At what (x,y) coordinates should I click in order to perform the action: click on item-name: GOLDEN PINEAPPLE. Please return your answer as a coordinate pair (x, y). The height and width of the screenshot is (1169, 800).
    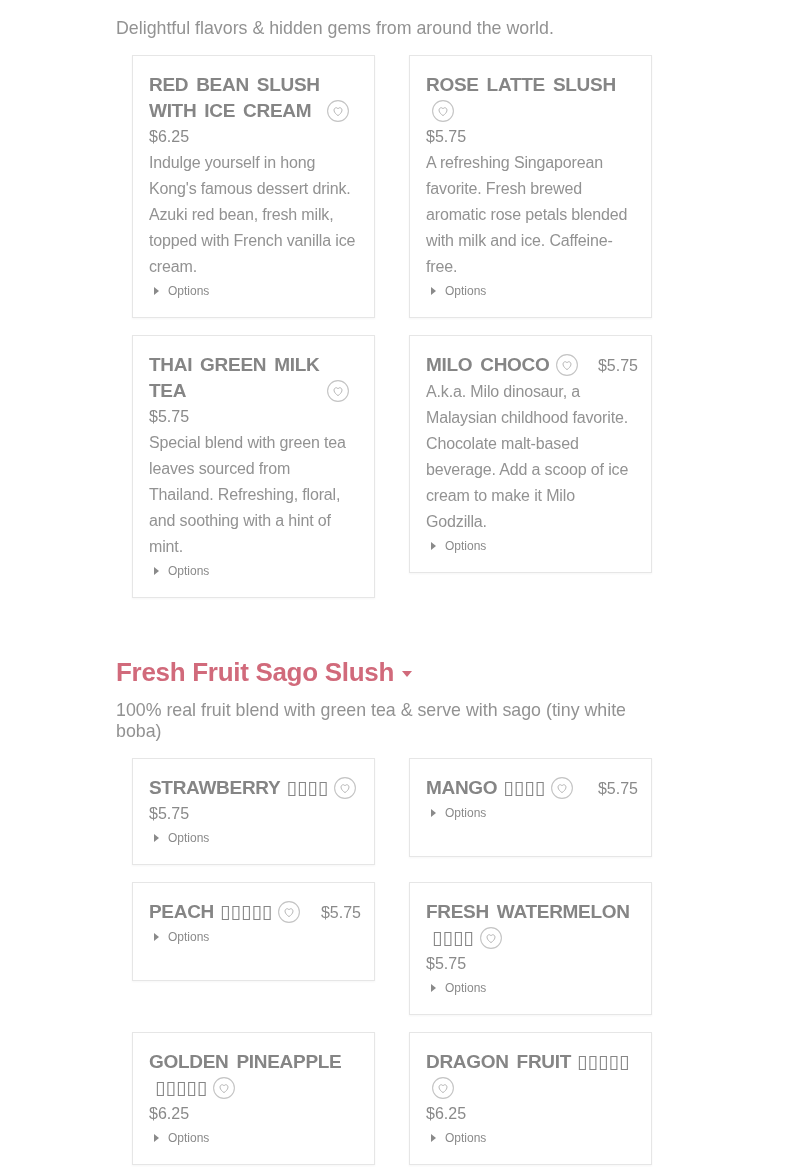
    Looking at the image, I should click on (245, 1062).